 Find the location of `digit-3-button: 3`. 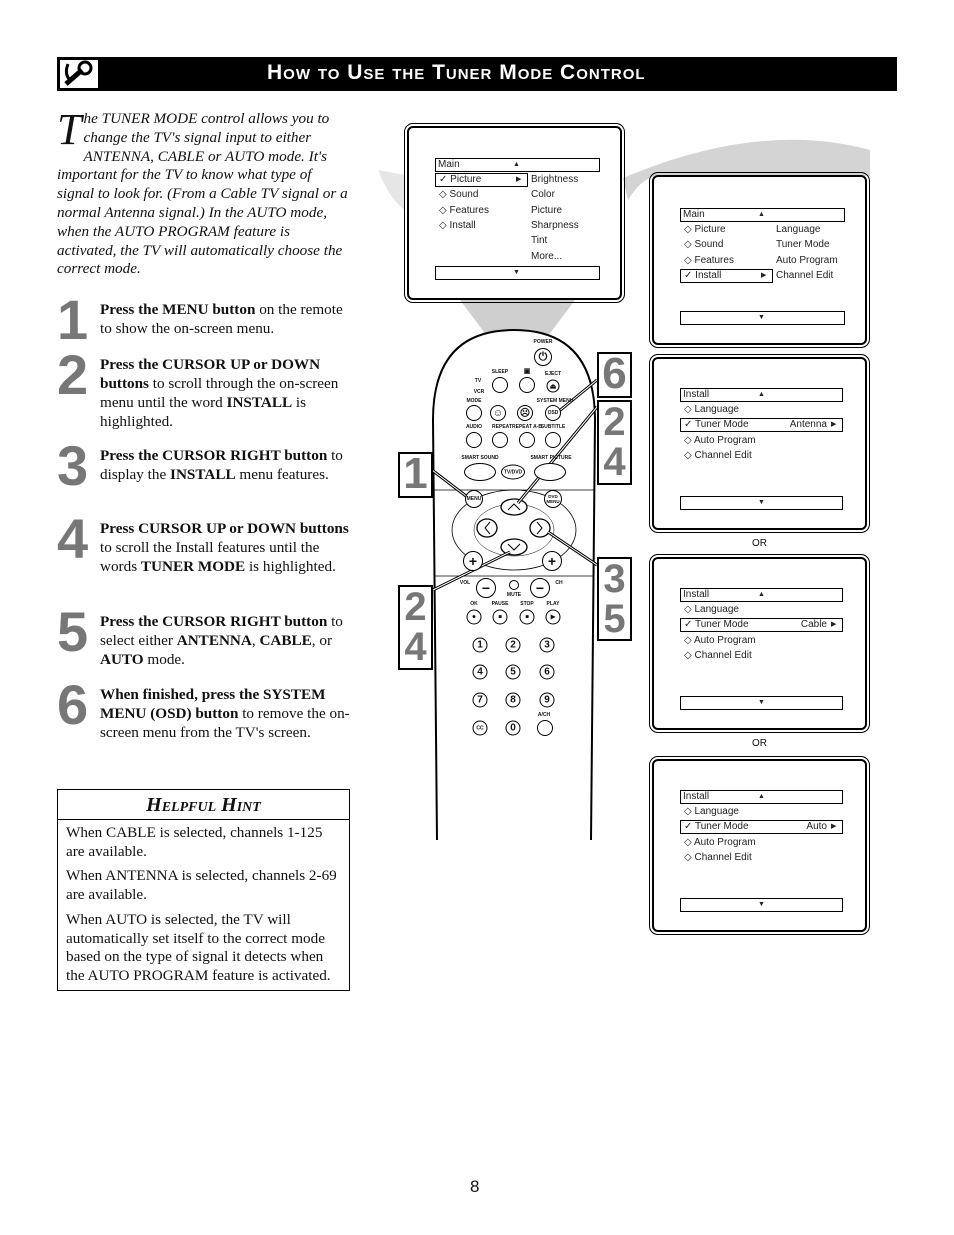

digit-3-button: 3 is located at coordinates (547, 645).